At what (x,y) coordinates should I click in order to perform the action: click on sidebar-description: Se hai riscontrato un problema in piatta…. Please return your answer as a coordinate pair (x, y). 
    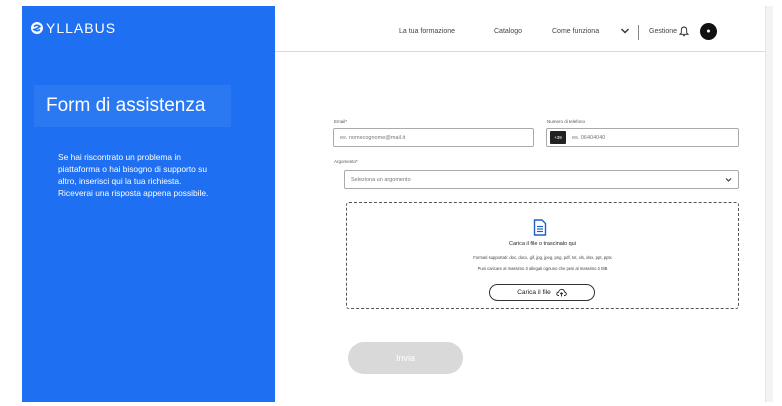
    Looking at the image, I should click on (160, 175).